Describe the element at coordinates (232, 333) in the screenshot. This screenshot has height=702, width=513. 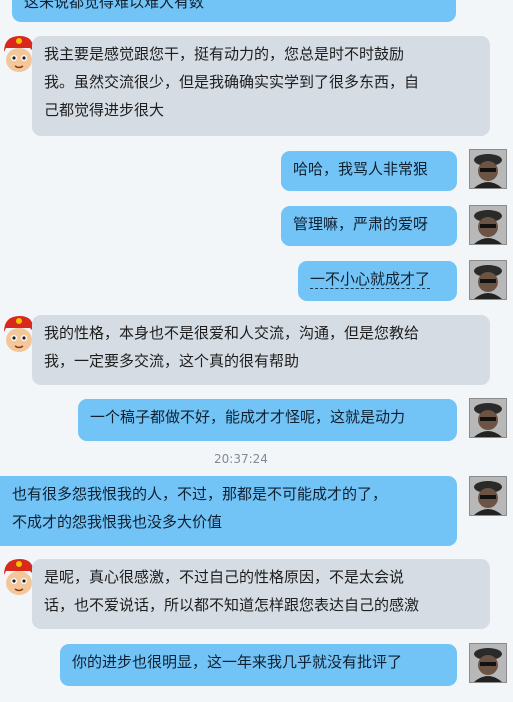
I see `message-line: 我的性格，本身也不是很爱和人交流，沟通，但是您教给` at that location.